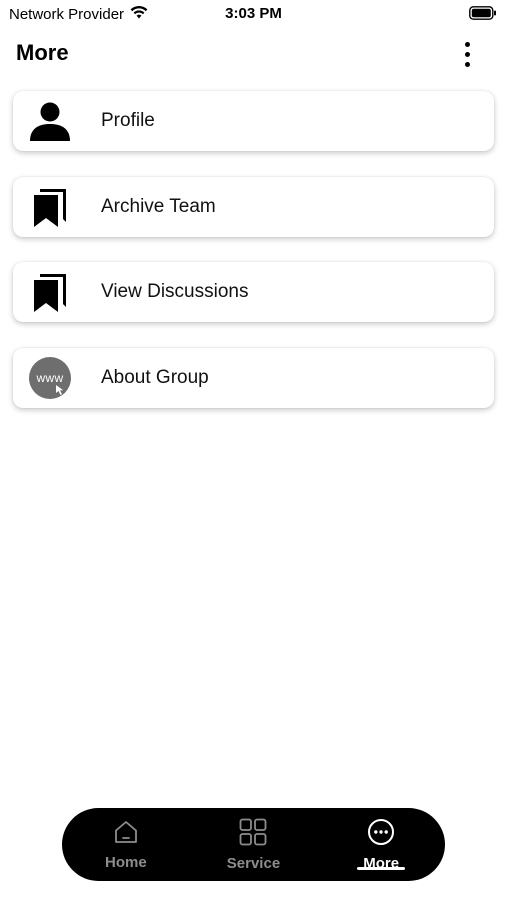 The height and width of the screenshot is (900, 507). What do you see at coordinates (175, 292) in the screenshot?
I see `menu-item-label: View Discussions` at bounding box center [175, 292].